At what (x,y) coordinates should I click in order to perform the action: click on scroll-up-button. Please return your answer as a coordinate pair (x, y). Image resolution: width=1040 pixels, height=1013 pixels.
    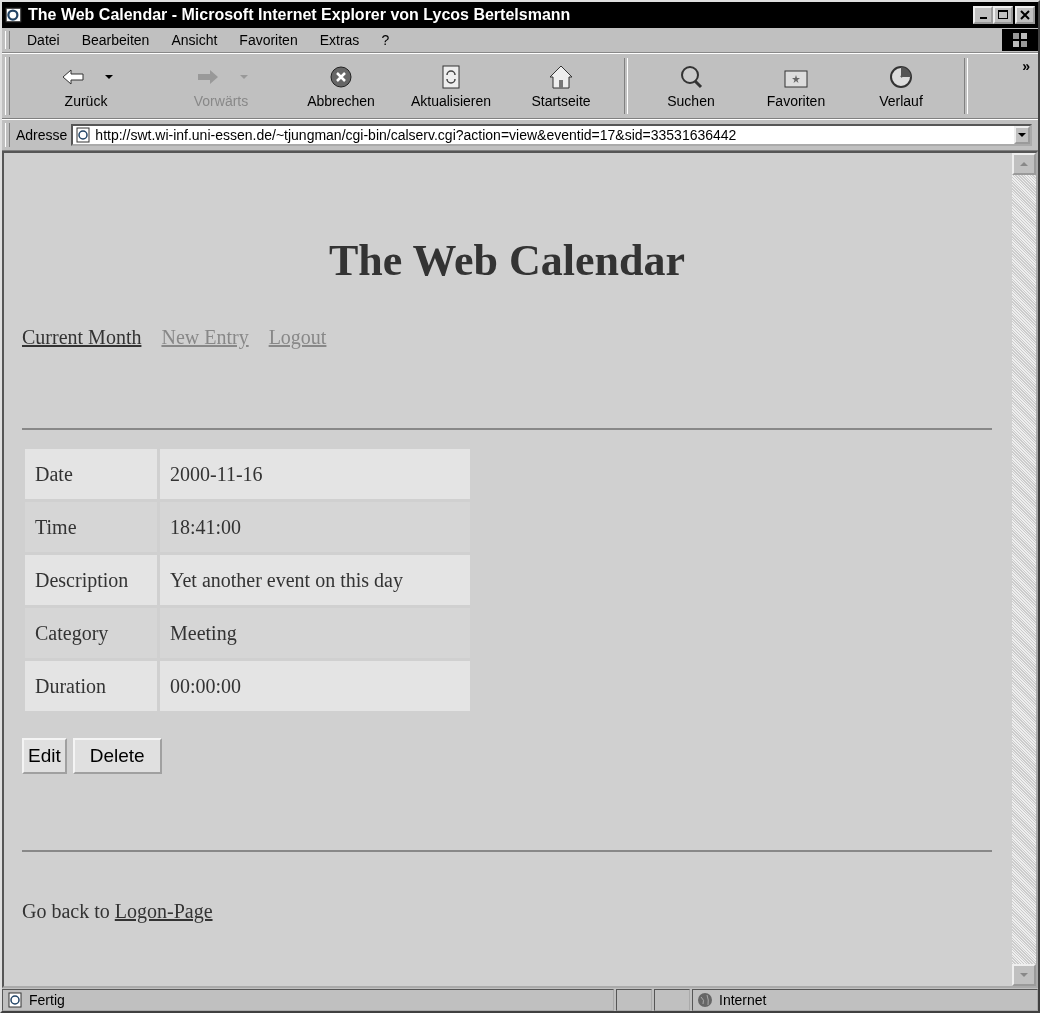
    Looking at the image, I should click on (1024, 164).